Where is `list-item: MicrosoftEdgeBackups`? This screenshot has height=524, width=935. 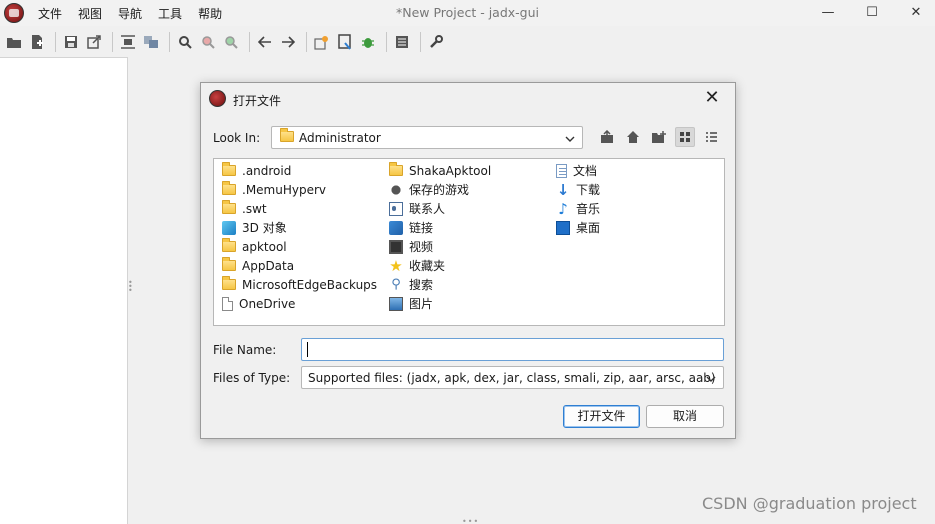
list-item: MicrosoftEdgeBackups is located at coordinates (299, 284).